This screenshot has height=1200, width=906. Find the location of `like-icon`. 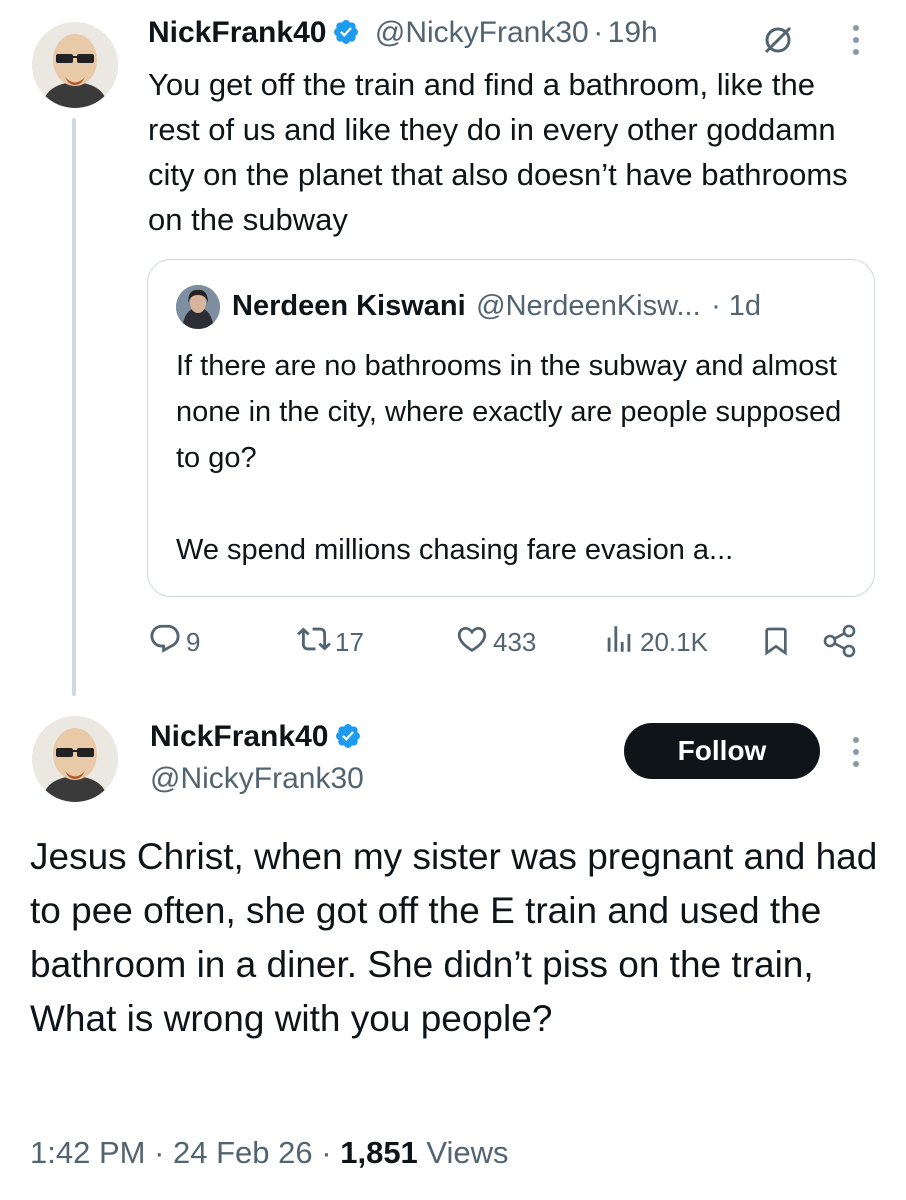

like-icon is located at coordinates (472, 642).